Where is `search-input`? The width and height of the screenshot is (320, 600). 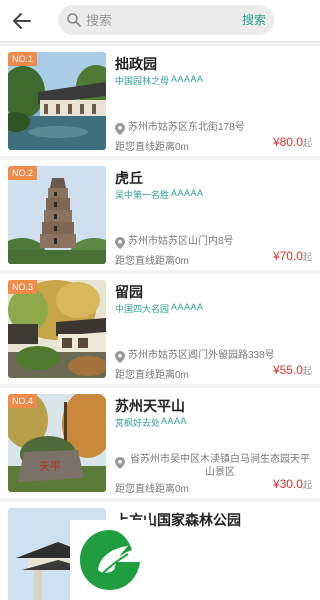 search-input is located at coordinates (156, 20).